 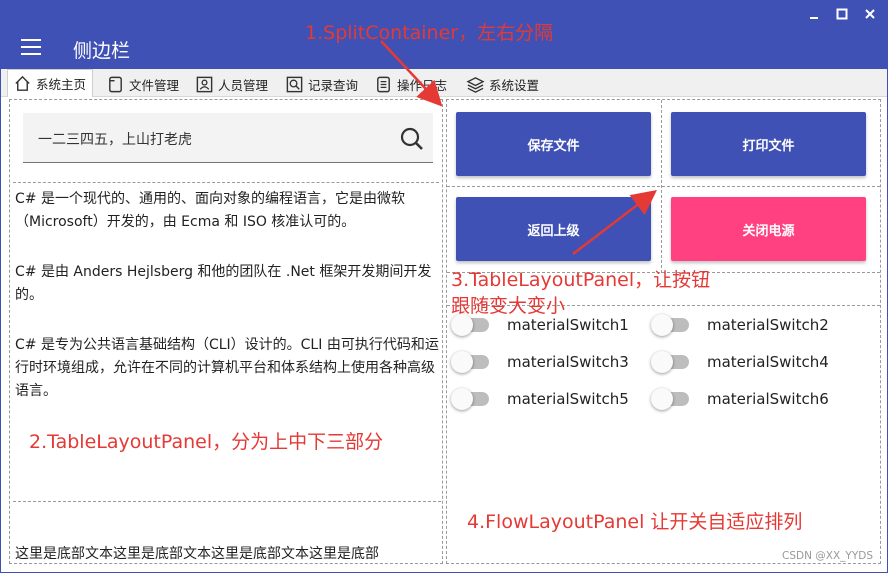 I want to click on material-switch: materialSwitch2, so click(x=740, y=325).